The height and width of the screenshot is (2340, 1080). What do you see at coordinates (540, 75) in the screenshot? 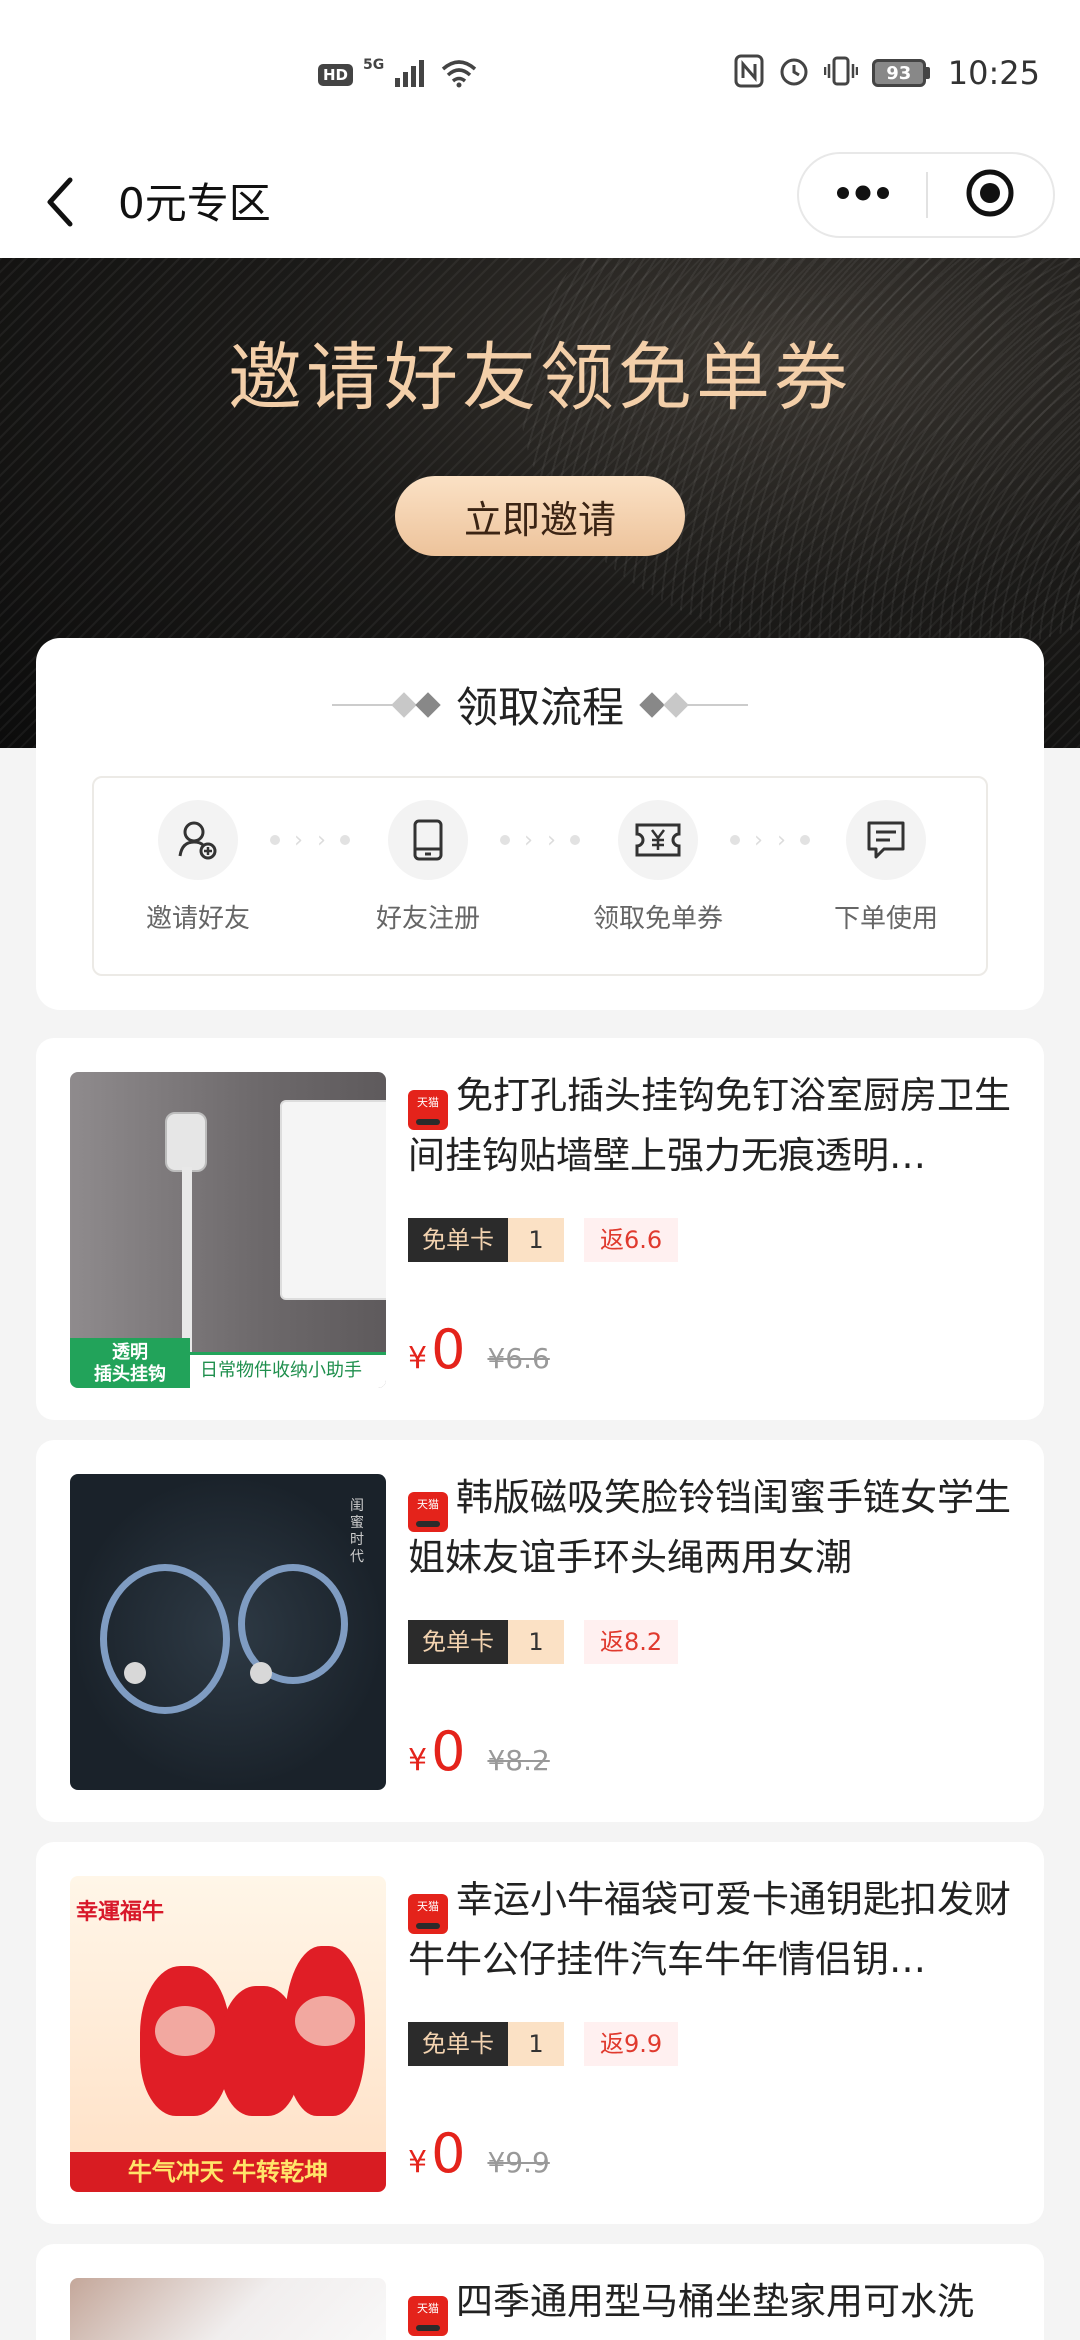
I see `status-bar: HD 5G 93 10:25` at bounding box center [540, 75].